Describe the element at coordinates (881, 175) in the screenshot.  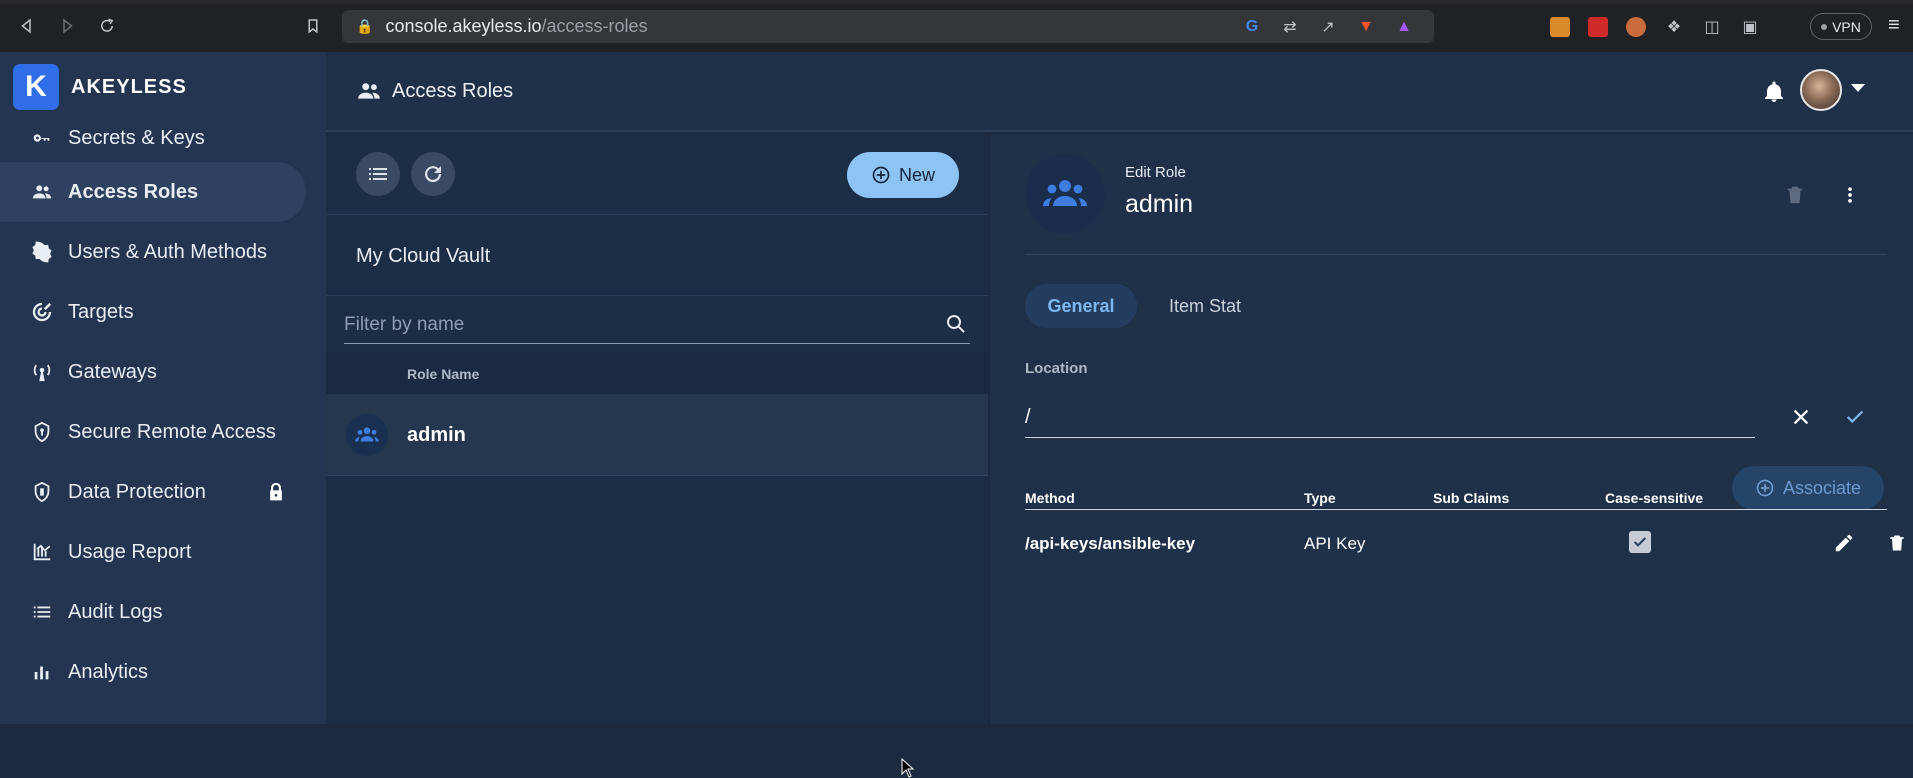
I see `plus-circle-icon` at that location.